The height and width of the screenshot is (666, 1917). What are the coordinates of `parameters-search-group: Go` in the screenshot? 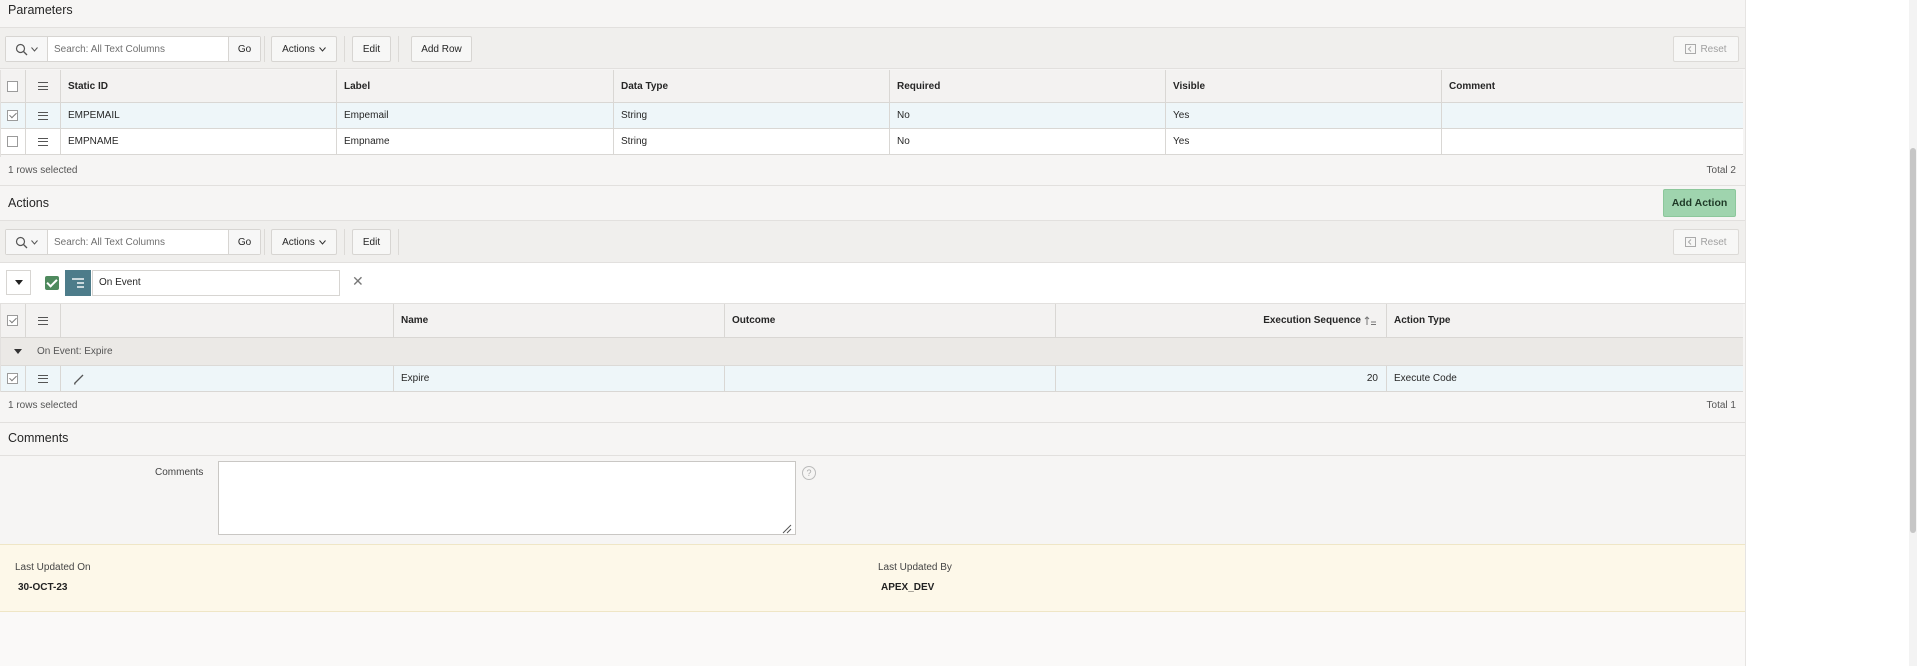 It's located at (133, 49).